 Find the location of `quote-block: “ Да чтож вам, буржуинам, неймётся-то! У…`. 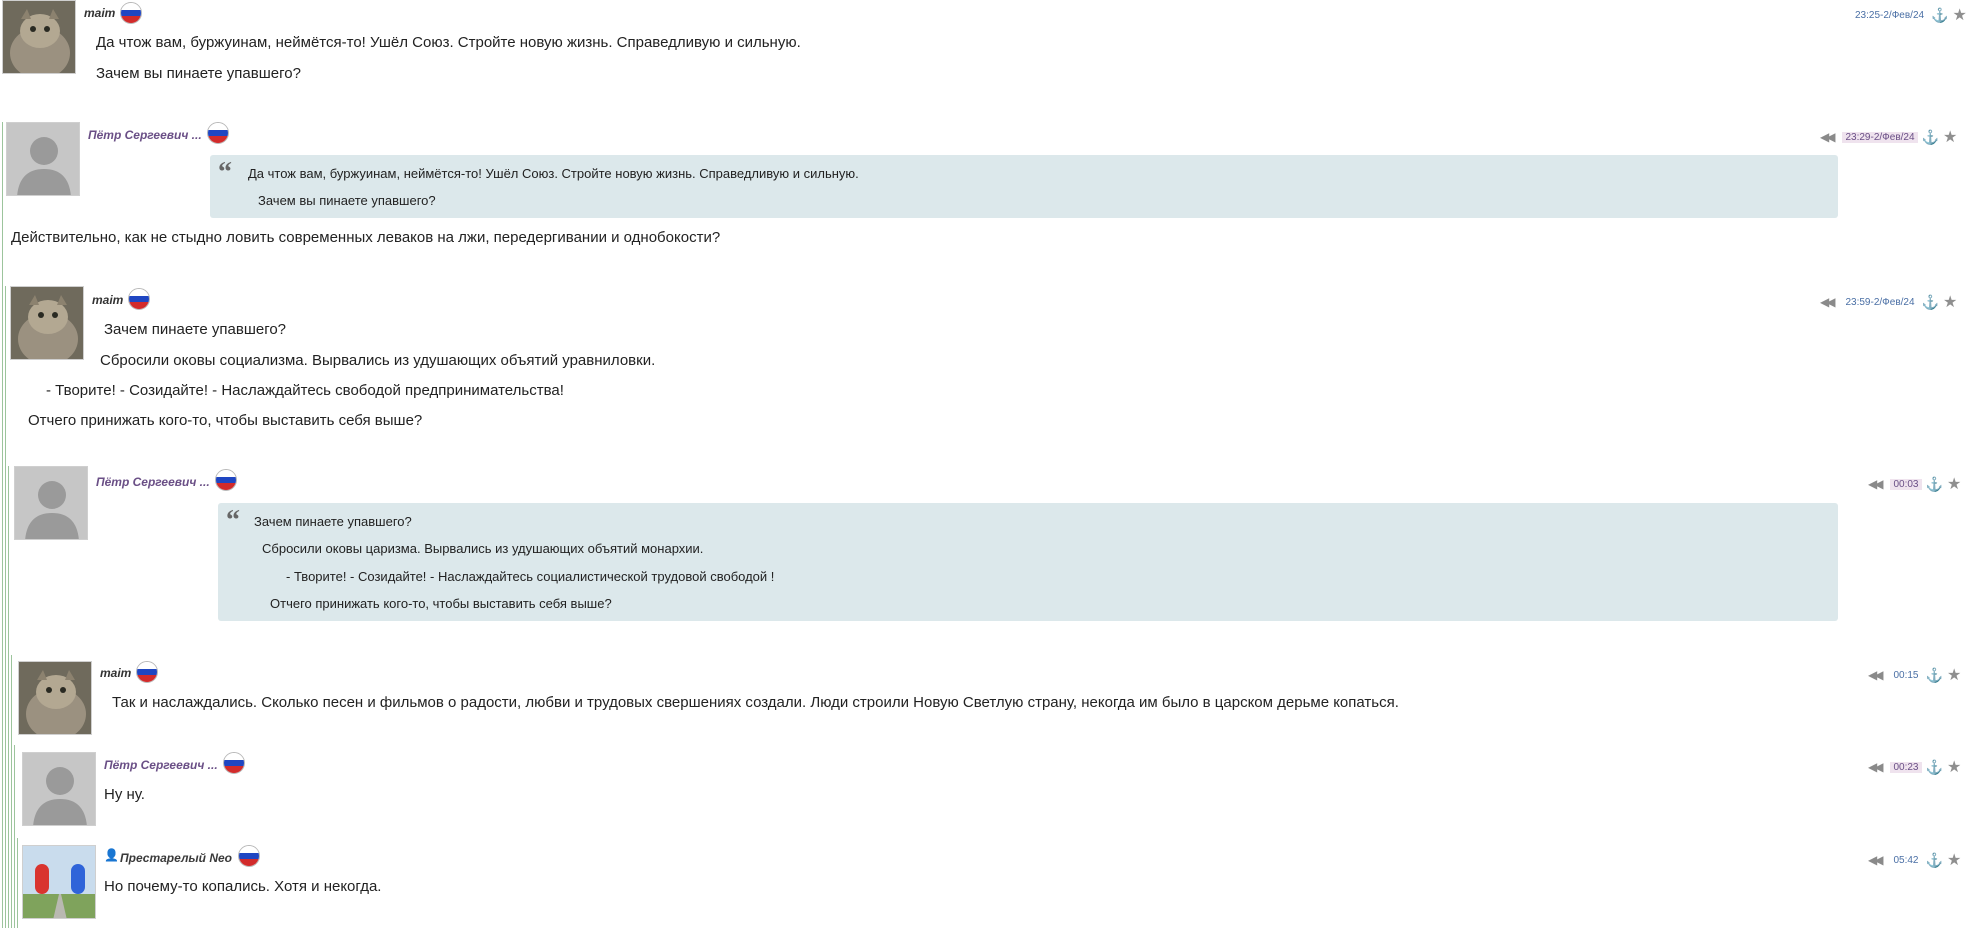

quote-block: “ Да чтож вам, буржуинам, неймётся-то! У… is located at coordinates (1024, 186).